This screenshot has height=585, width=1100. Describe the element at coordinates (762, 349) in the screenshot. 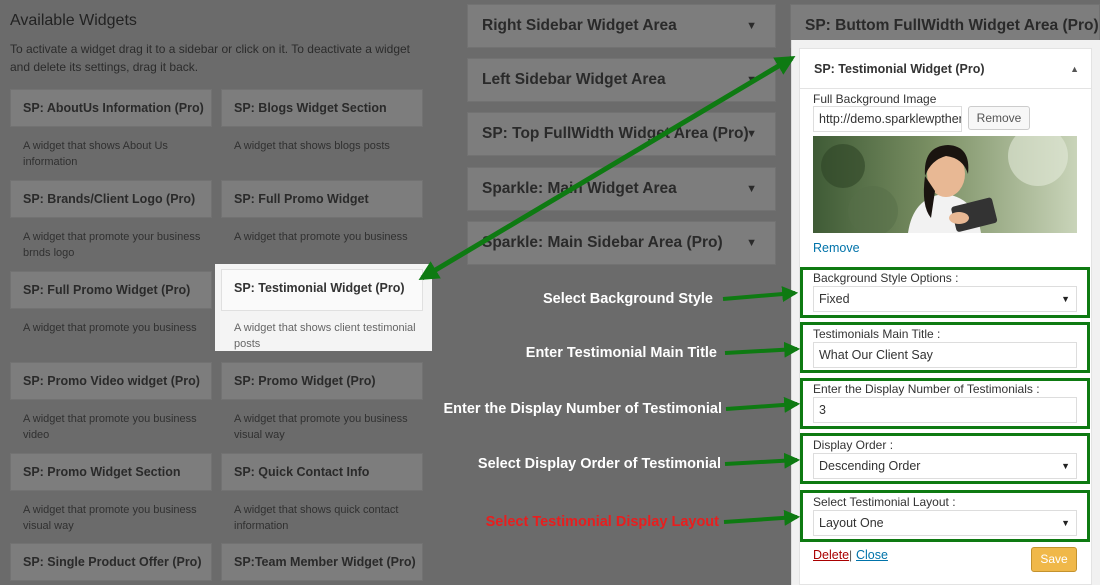

I see `arrow-main-title` at that location.